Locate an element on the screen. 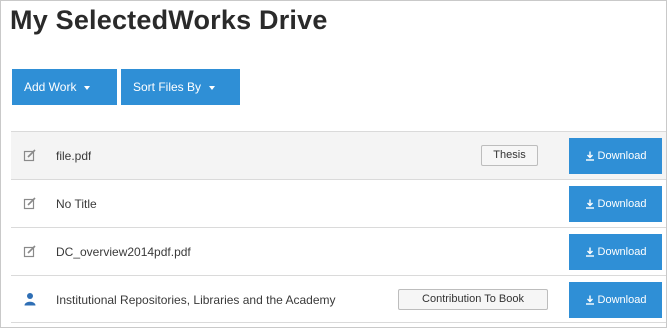 The height and width of the screenshot is (328, 667). add-work-button: Add Work is located at coordinates (64, 87).